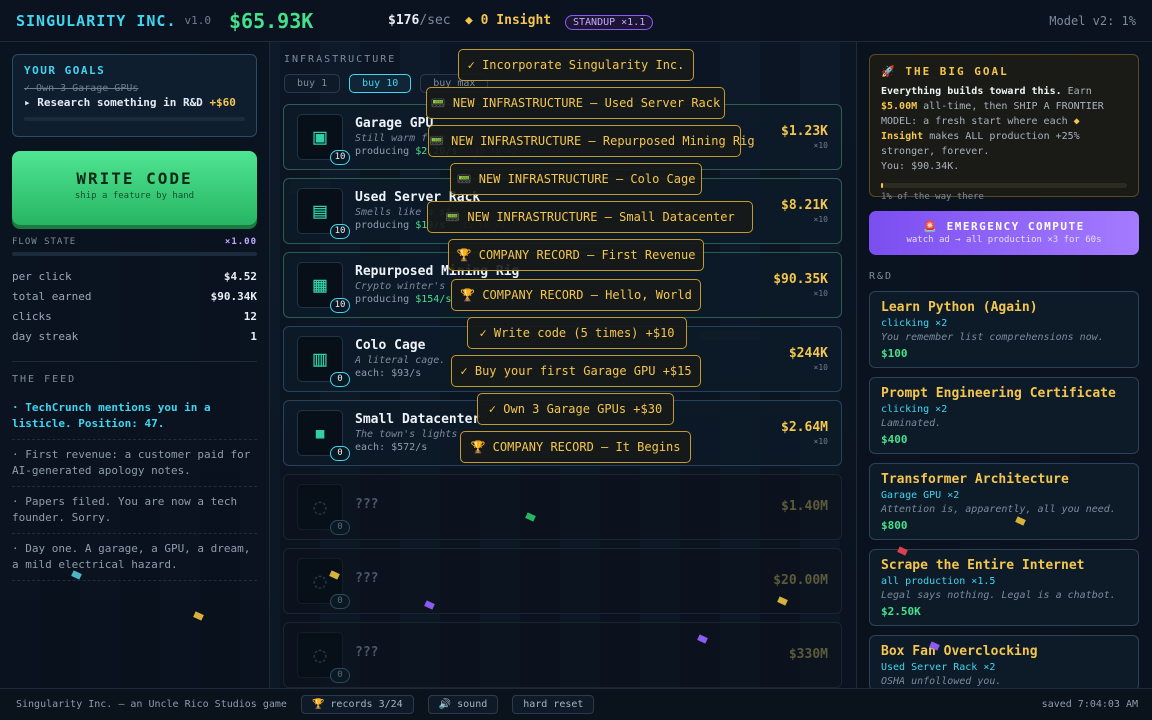 The height and width of the screenshot is (720, 1152). What do you see at coordinates (562, 655) in the screenshot?
I see `infra-card: ◌ 0 ??? $330M` at bounding box center [562, 655].